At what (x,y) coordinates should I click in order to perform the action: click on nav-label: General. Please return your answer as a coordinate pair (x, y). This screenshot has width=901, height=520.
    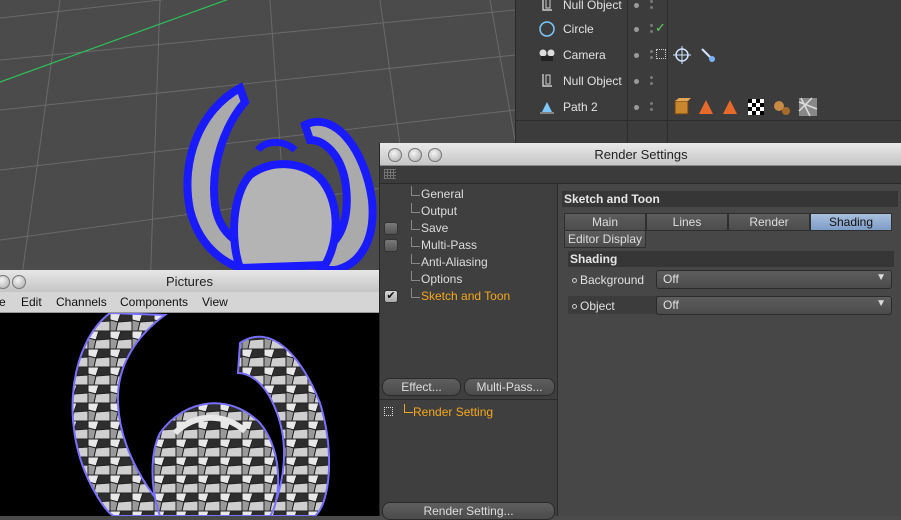
    Looking at the image, I should click on (442, 194).